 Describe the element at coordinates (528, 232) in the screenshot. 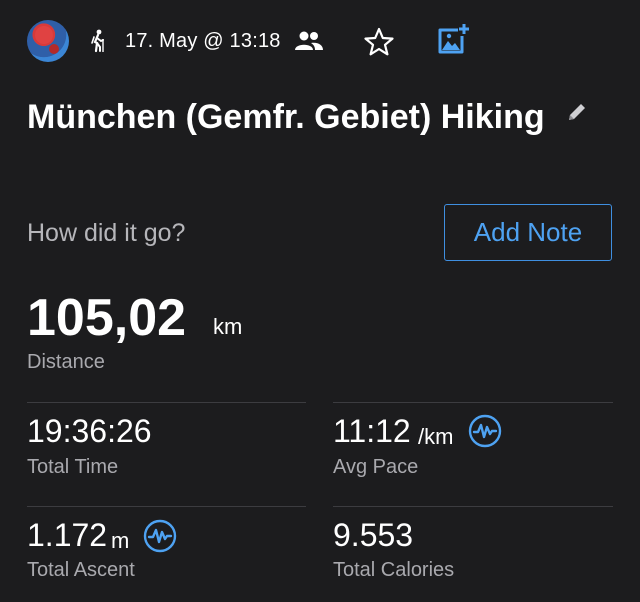

I see `add-note-button: Add Note` at that location.